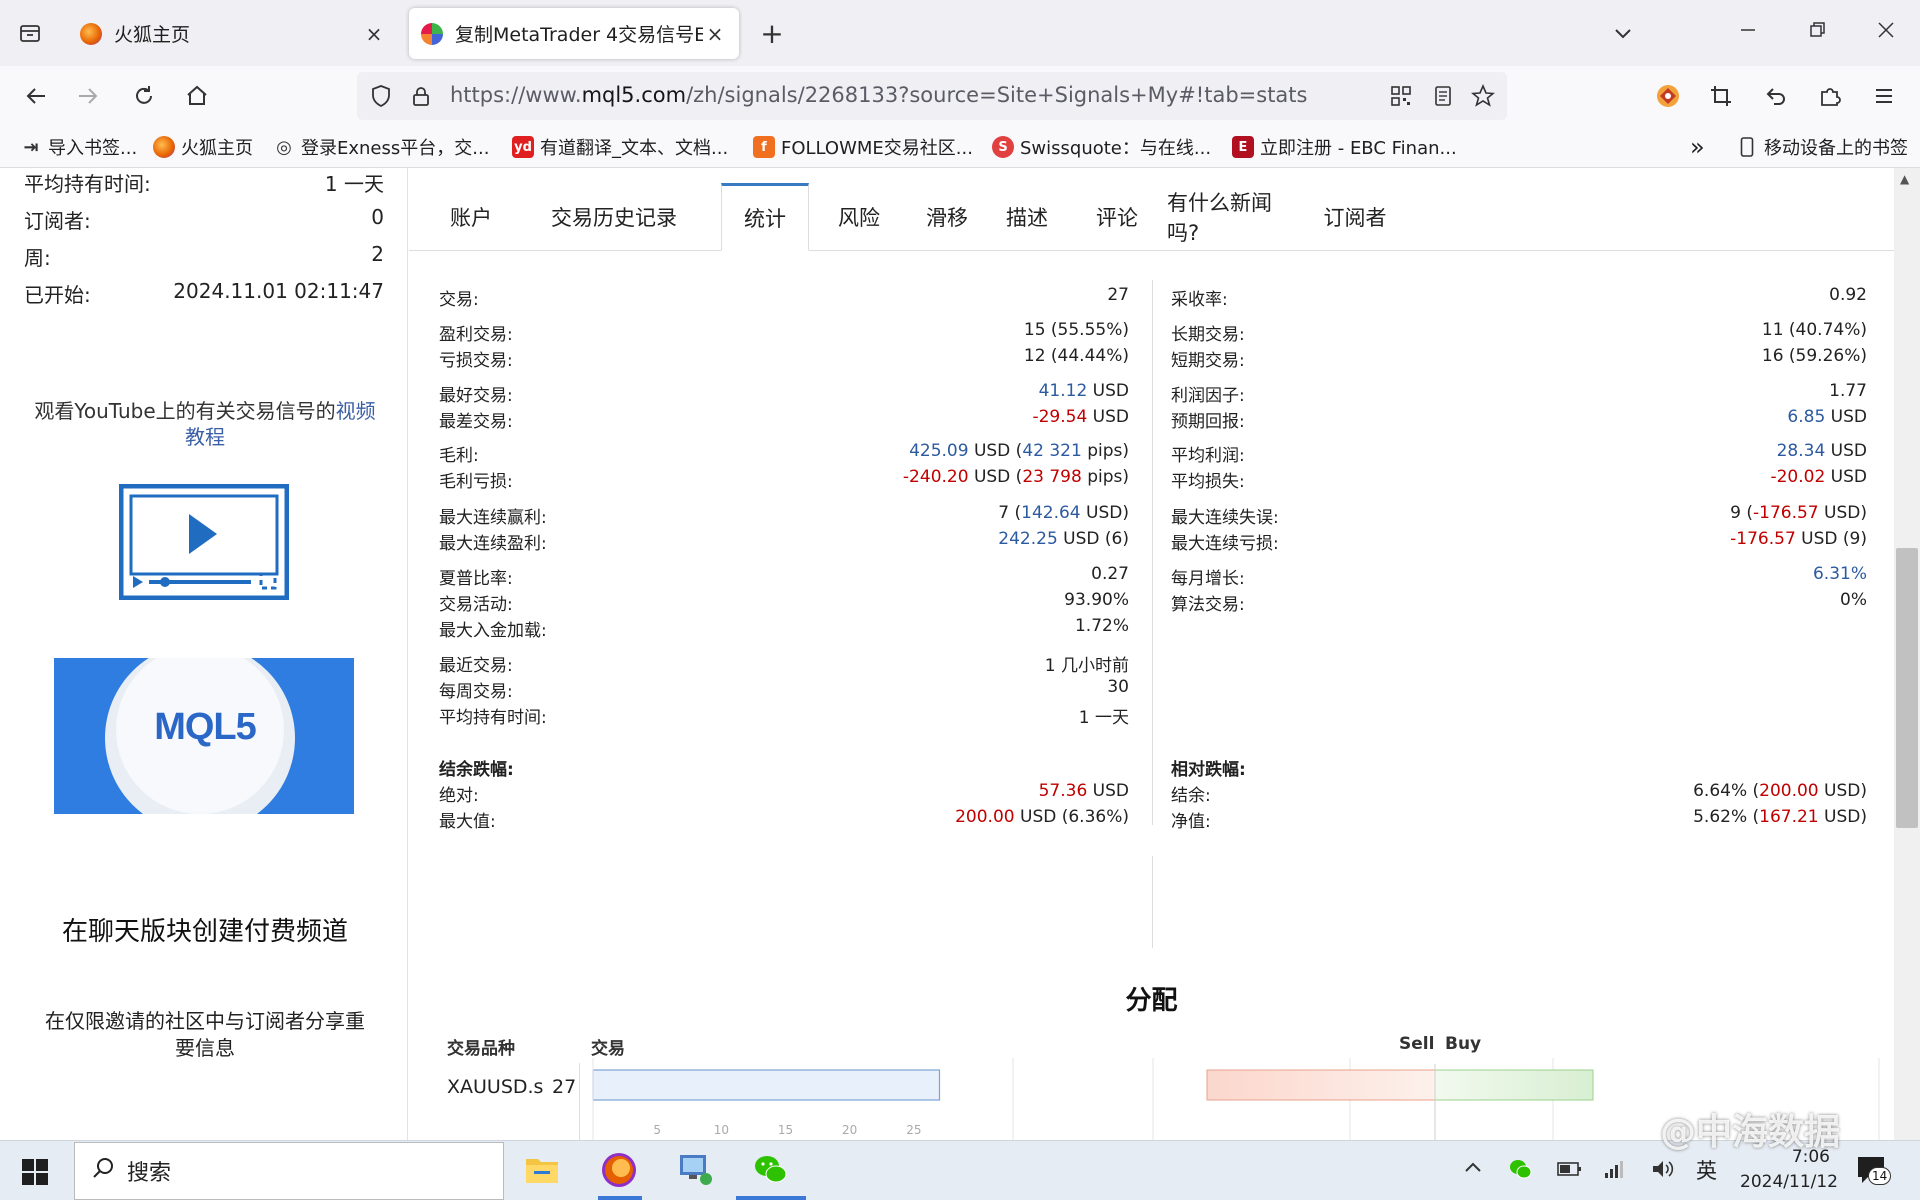  What do you see at coordinates (1904, 179) in the screenshot?
I see `scroll-up-icon: ▲` at bounding box center [1904, 179].